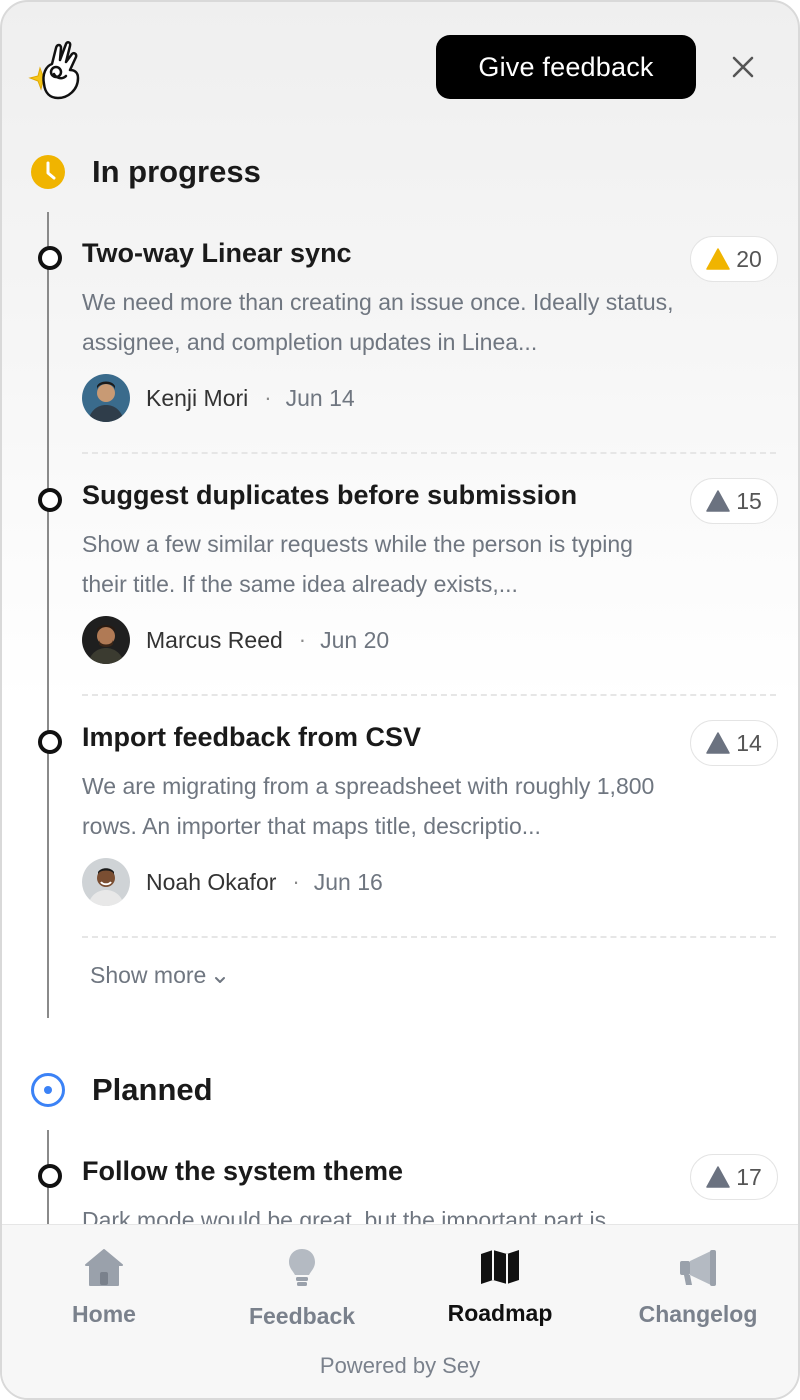 The image size is (800, 1400). What do you see at coordinates (355, 639) in the screenshot?
I see `item-date: Jun 20` at bounding box center [355, 639].